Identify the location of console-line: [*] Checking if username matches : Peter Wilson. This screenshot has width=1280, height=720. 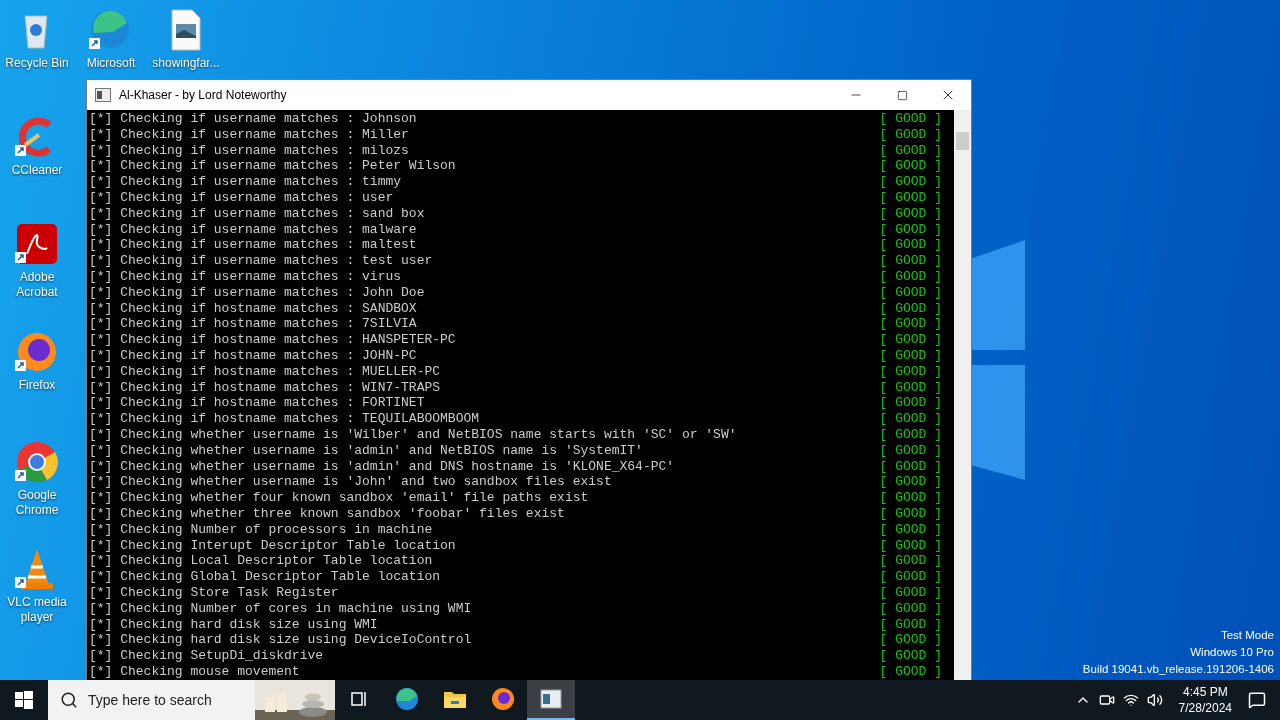
(272, 166).